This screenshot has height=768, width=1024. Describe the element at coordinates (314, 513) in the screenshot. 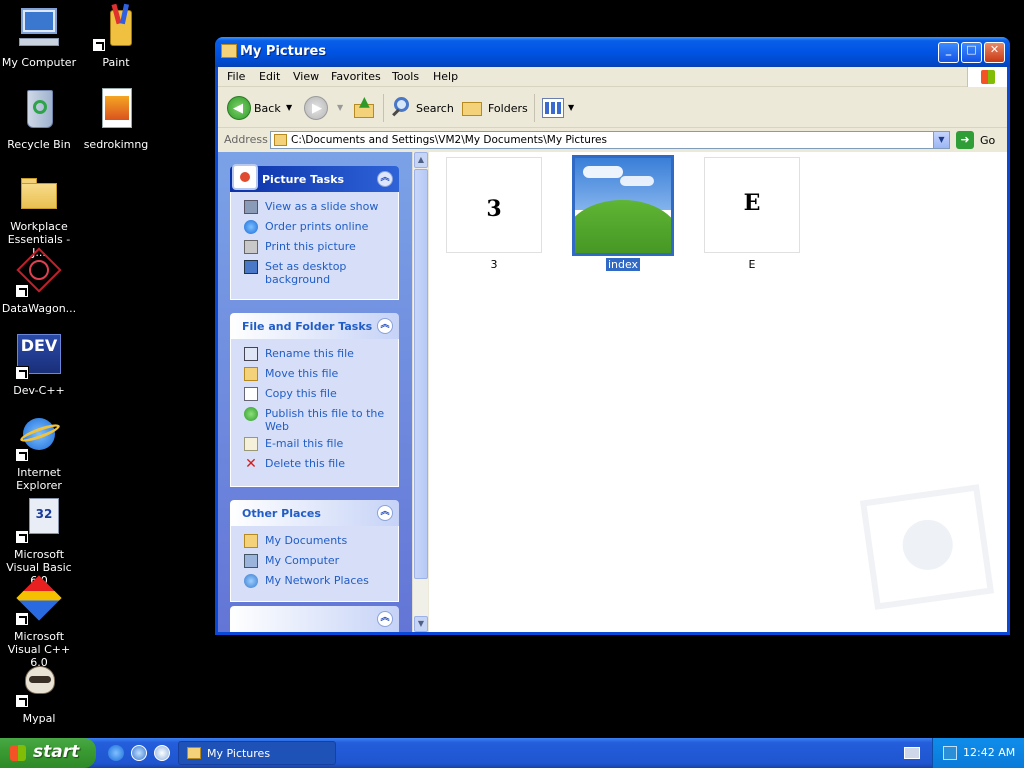

I see `other-places-header: Other Places ︽` at that location.